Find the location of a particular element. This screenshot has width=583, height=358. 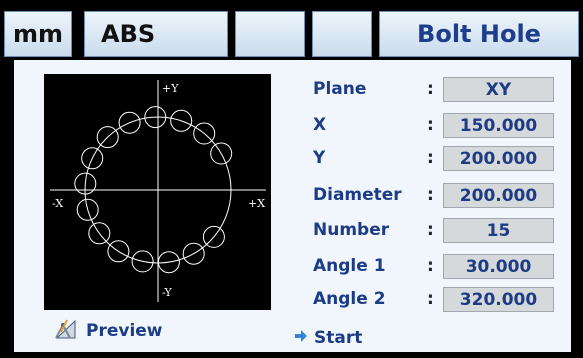

preview-button: Preview is located at coordinates (108, 331).